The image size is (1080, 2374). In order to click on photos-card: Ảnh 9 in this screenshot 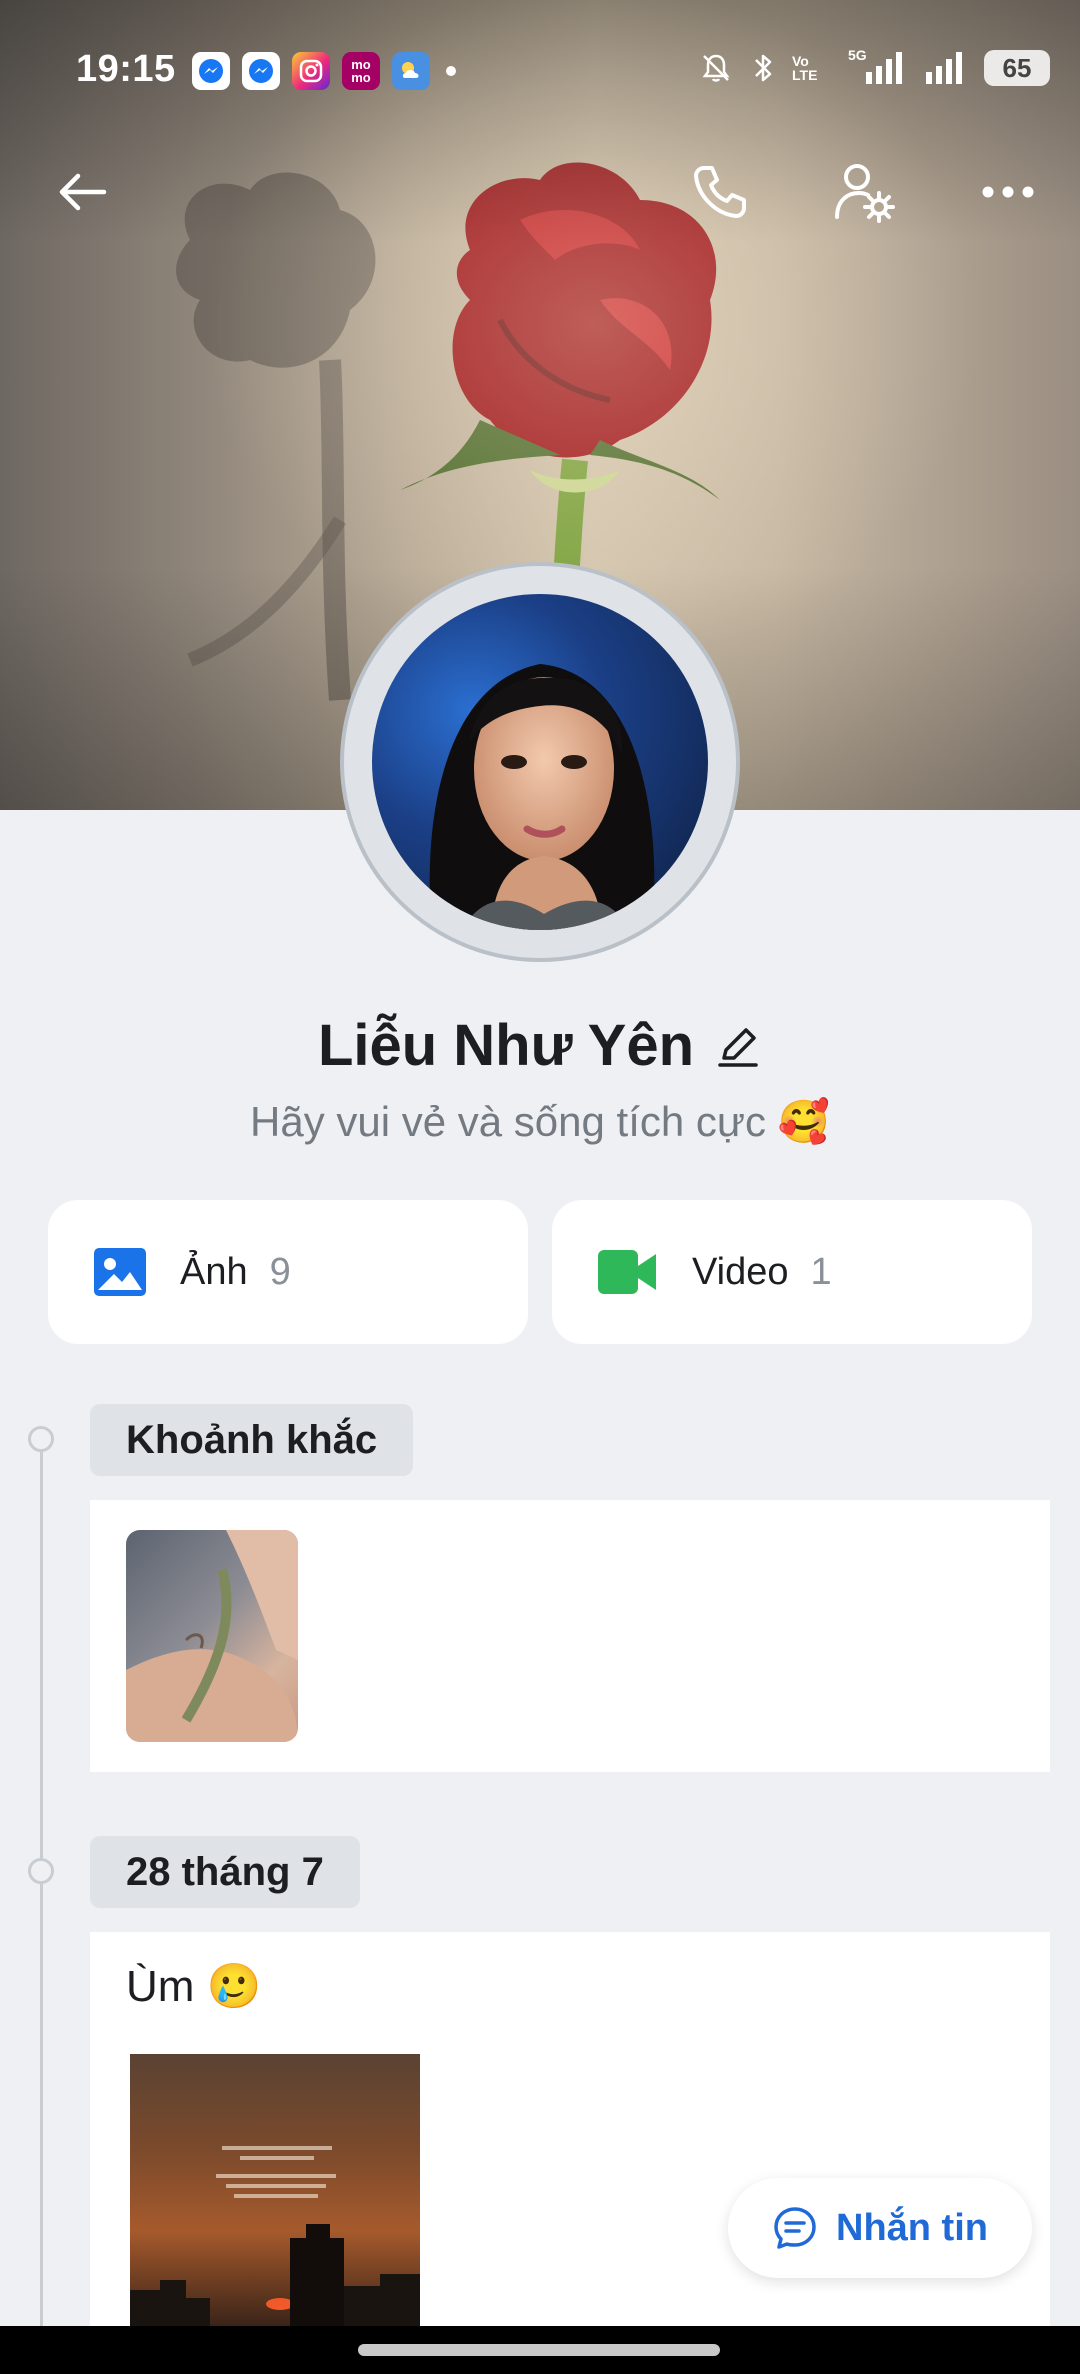, I will do `click(288, 1272)`.